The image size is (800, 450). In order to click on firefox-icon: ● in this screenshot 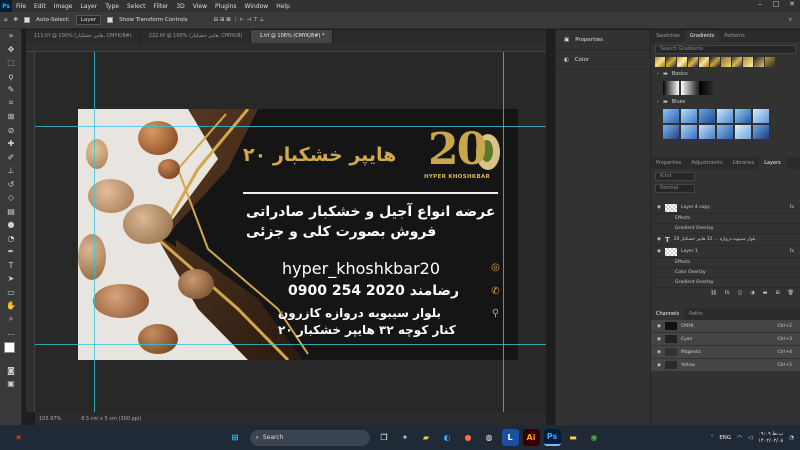, I will do `click(468, 437)`.